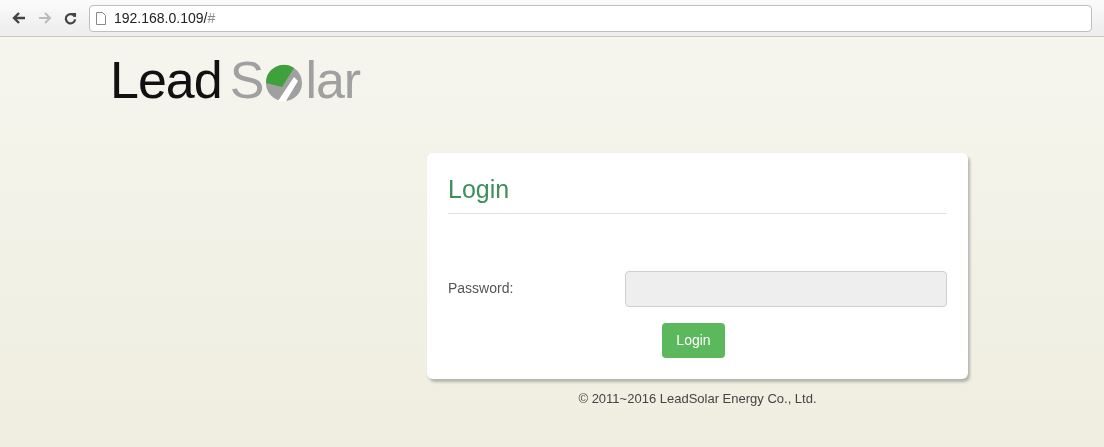 This screenshot has width=1104, height=447. Describe the element at coordinates (697, 398) in the screenshot. I see `copyright-text: © 2011~2016 LeadSolar Energy Co., Ltd.` at that location.